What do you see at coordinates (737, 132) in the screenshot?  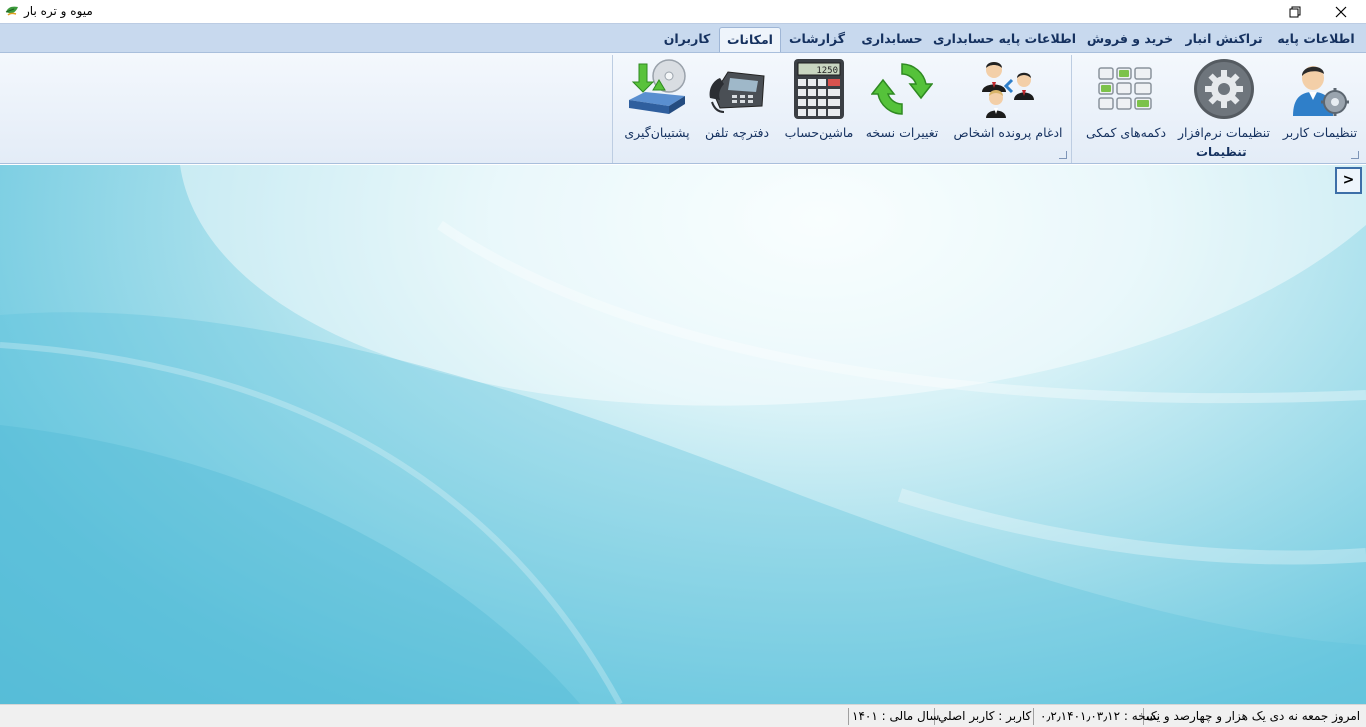 I see `phonebook-label: دفترچه تلفن` at bounding box center [737, 132].